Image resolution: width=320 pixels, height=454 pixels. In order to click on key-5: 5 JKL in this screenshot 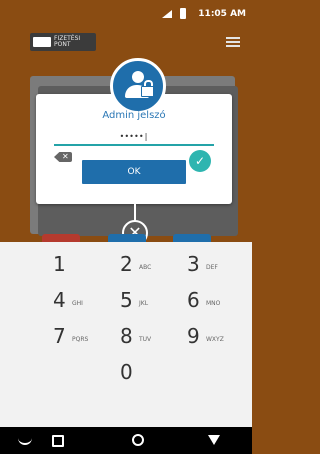, I will do `click(150, 300)`.